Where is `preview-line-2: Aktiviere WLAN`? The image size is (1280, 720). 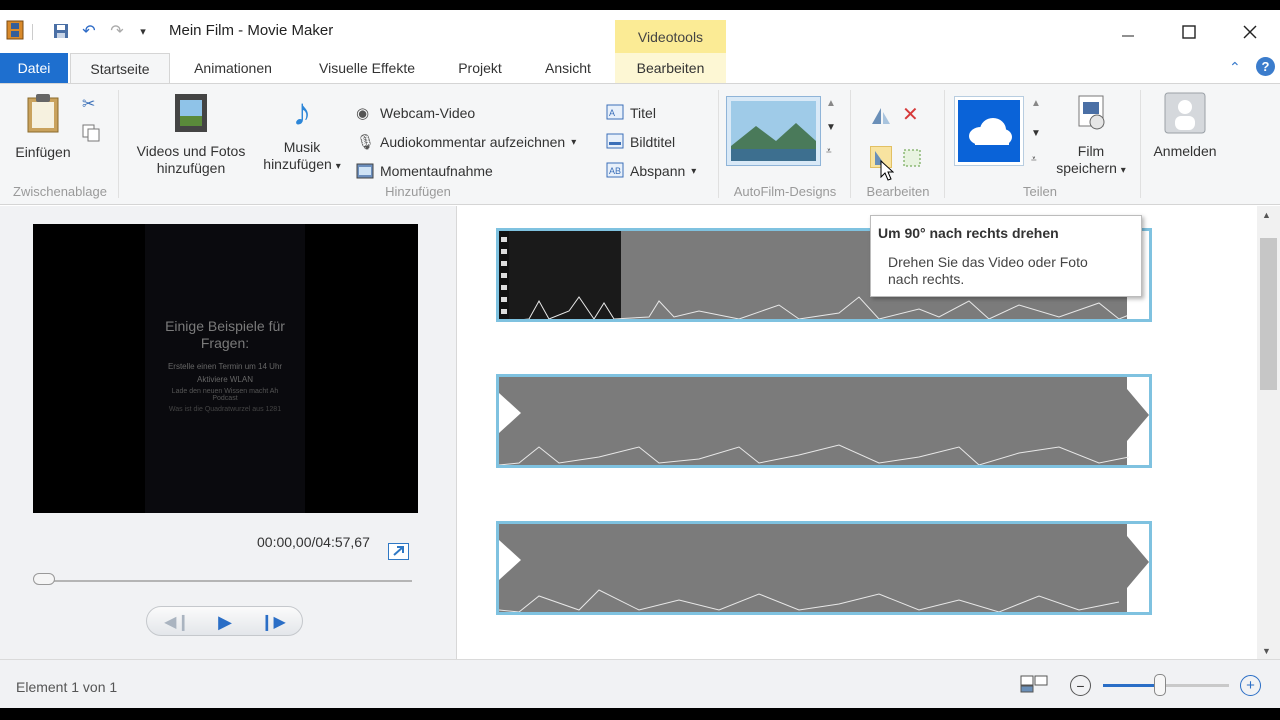 preview-line-2: Aktiviere WLAN is located at coordinates (224, 379).